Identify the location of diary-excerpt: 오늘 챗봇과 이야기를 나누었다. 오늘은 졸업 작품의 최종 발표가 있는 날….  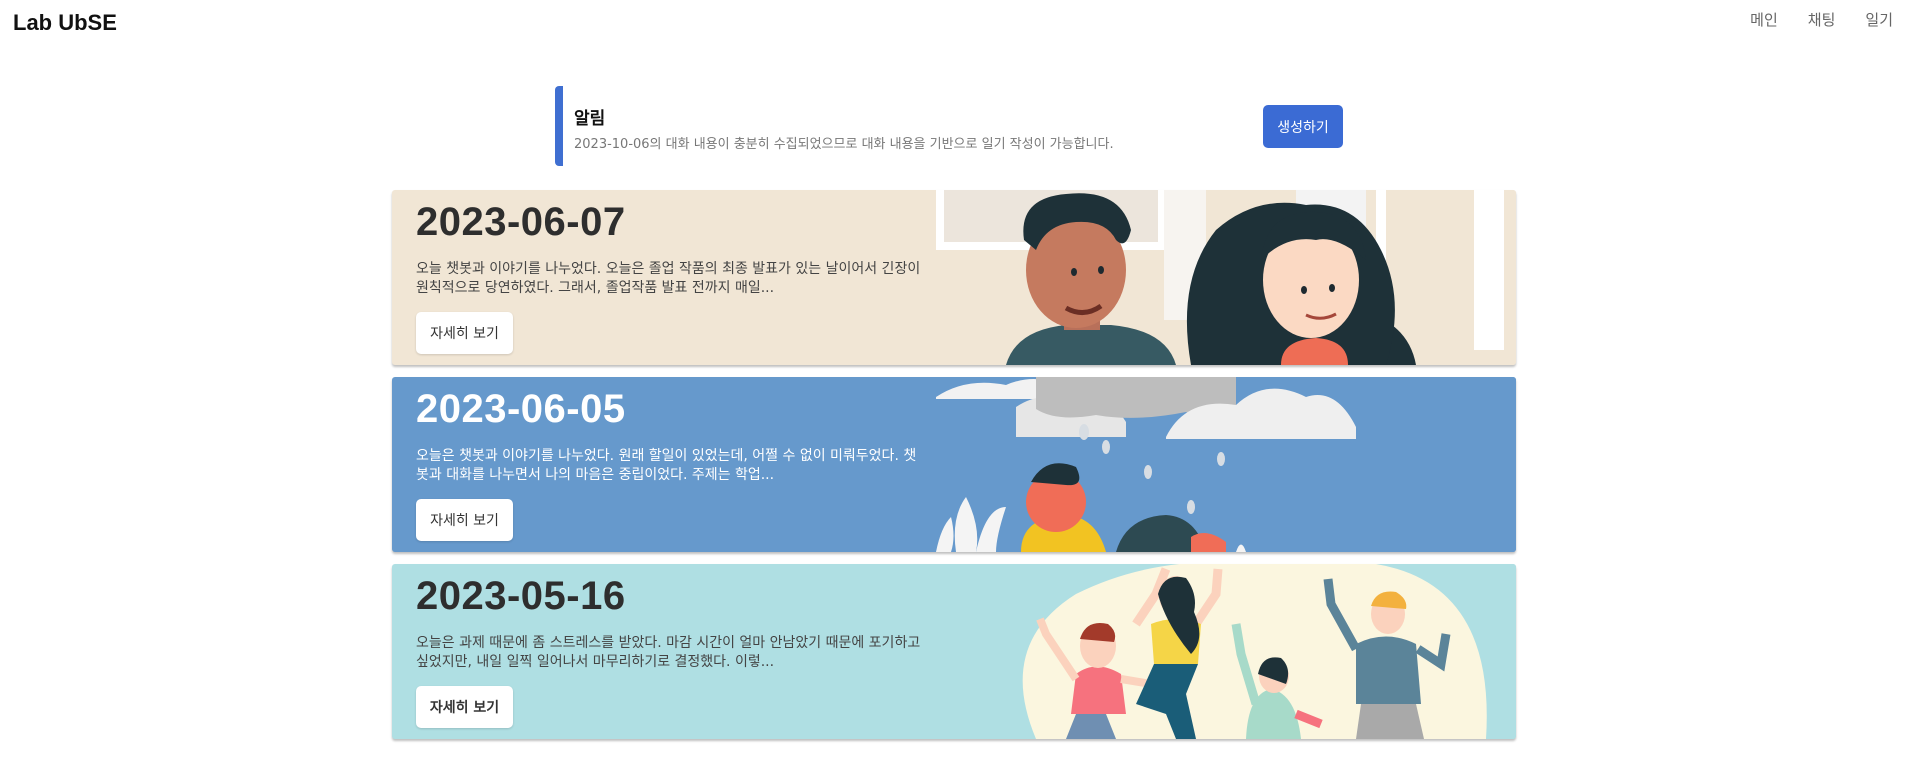
(668, 278).